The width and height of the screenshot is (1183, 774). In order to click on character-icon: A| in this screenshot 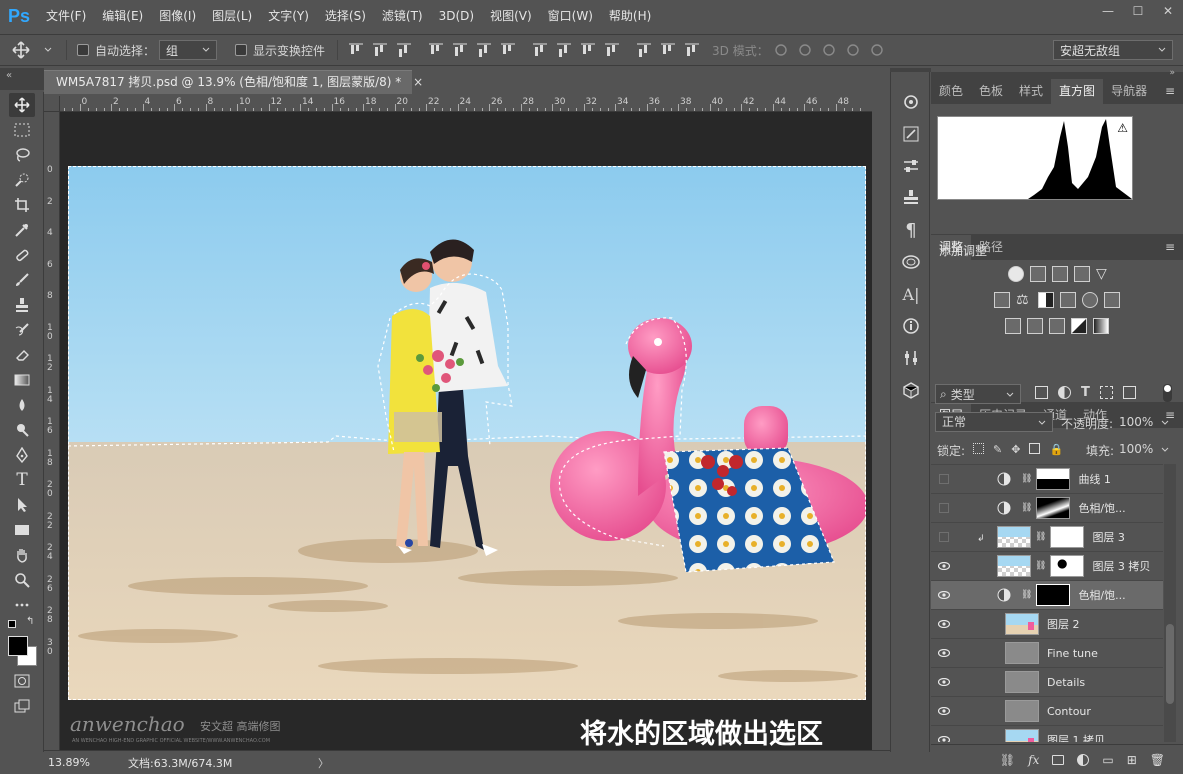, I will do `click(911, 294)`.